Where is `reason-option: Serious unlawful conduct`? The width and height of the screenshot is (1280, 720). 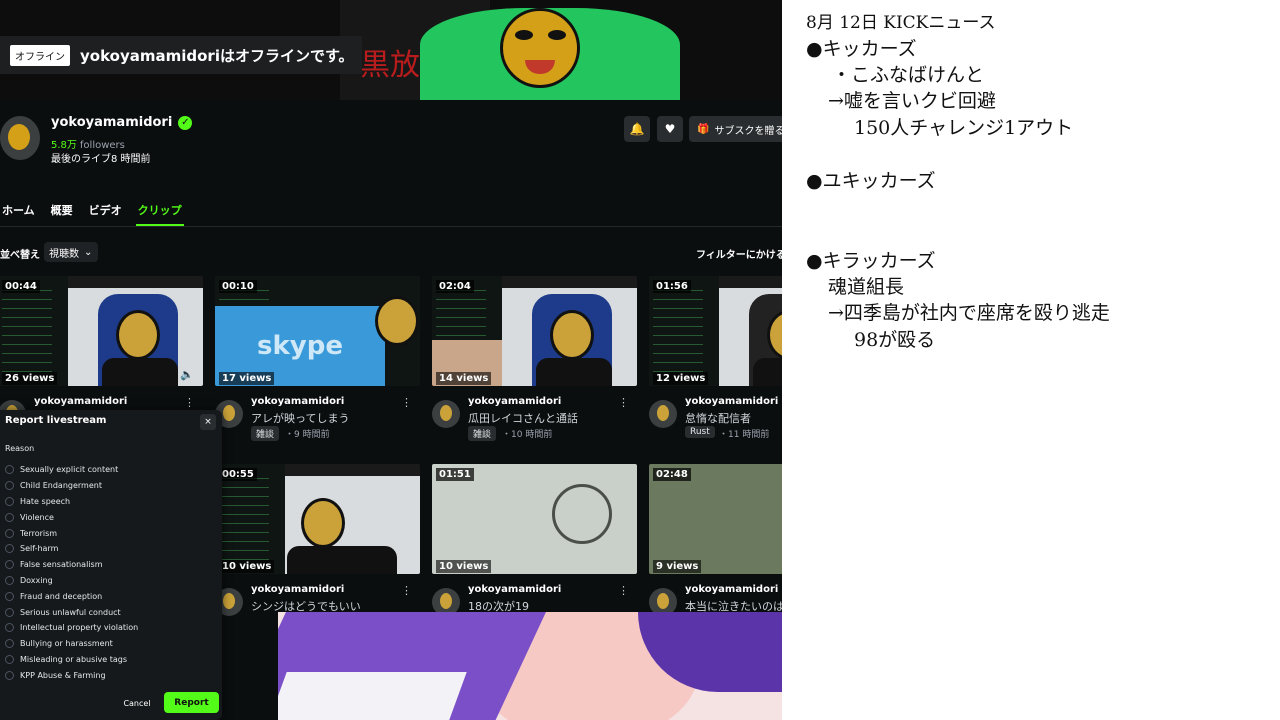 reason-option: Serious unlawful conduct is located at coordinates (110, 612).